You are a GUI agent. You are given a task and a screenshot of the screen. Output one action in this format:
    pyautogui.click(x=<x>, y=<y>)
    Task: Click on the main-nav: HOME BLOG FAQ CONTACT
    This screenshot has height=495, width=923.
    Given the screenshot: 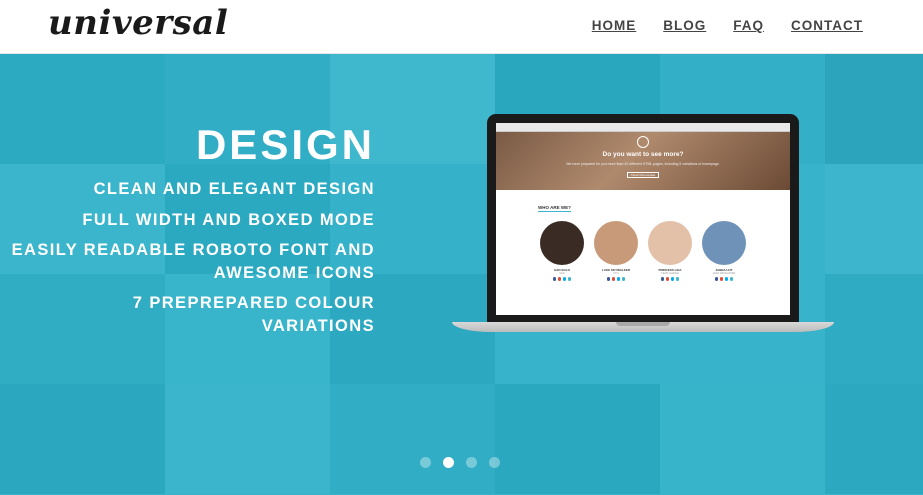 What is the action you would take?
    pyautogui.click(x=727, y=25)
    